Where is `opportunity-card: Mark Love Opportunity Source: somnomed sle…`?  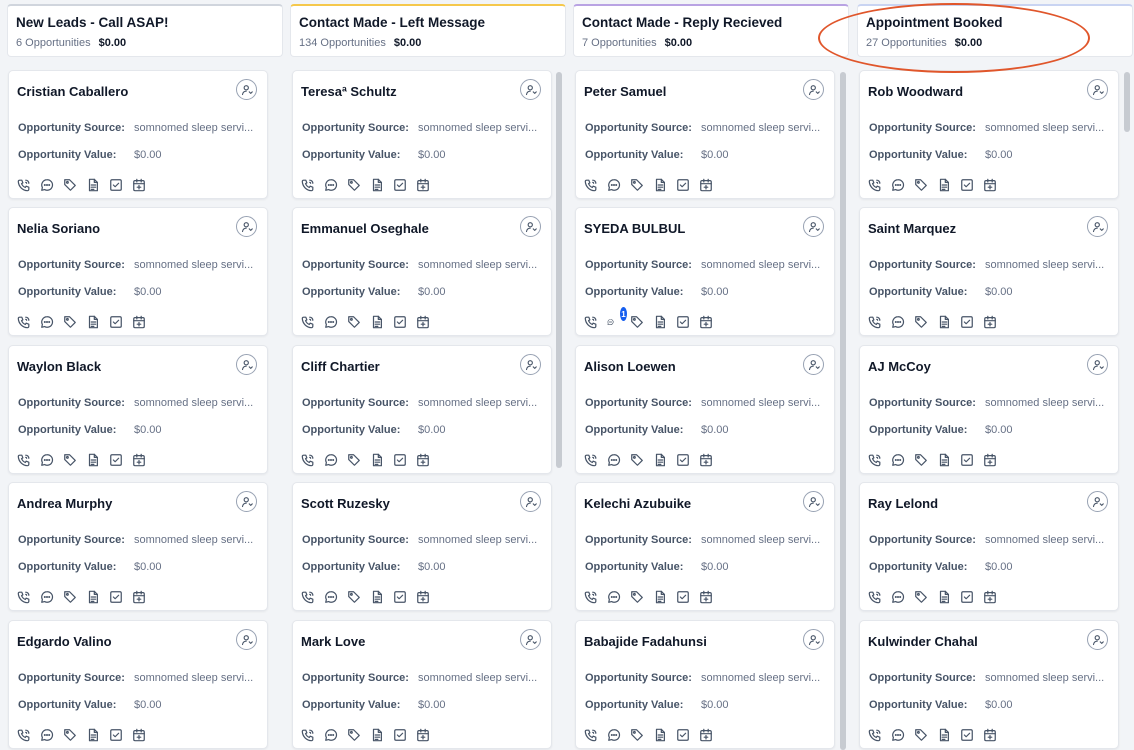
opportunity-card: Mark Love Opportunity Source: somnomed sle… is located at coordinates (422, 684).